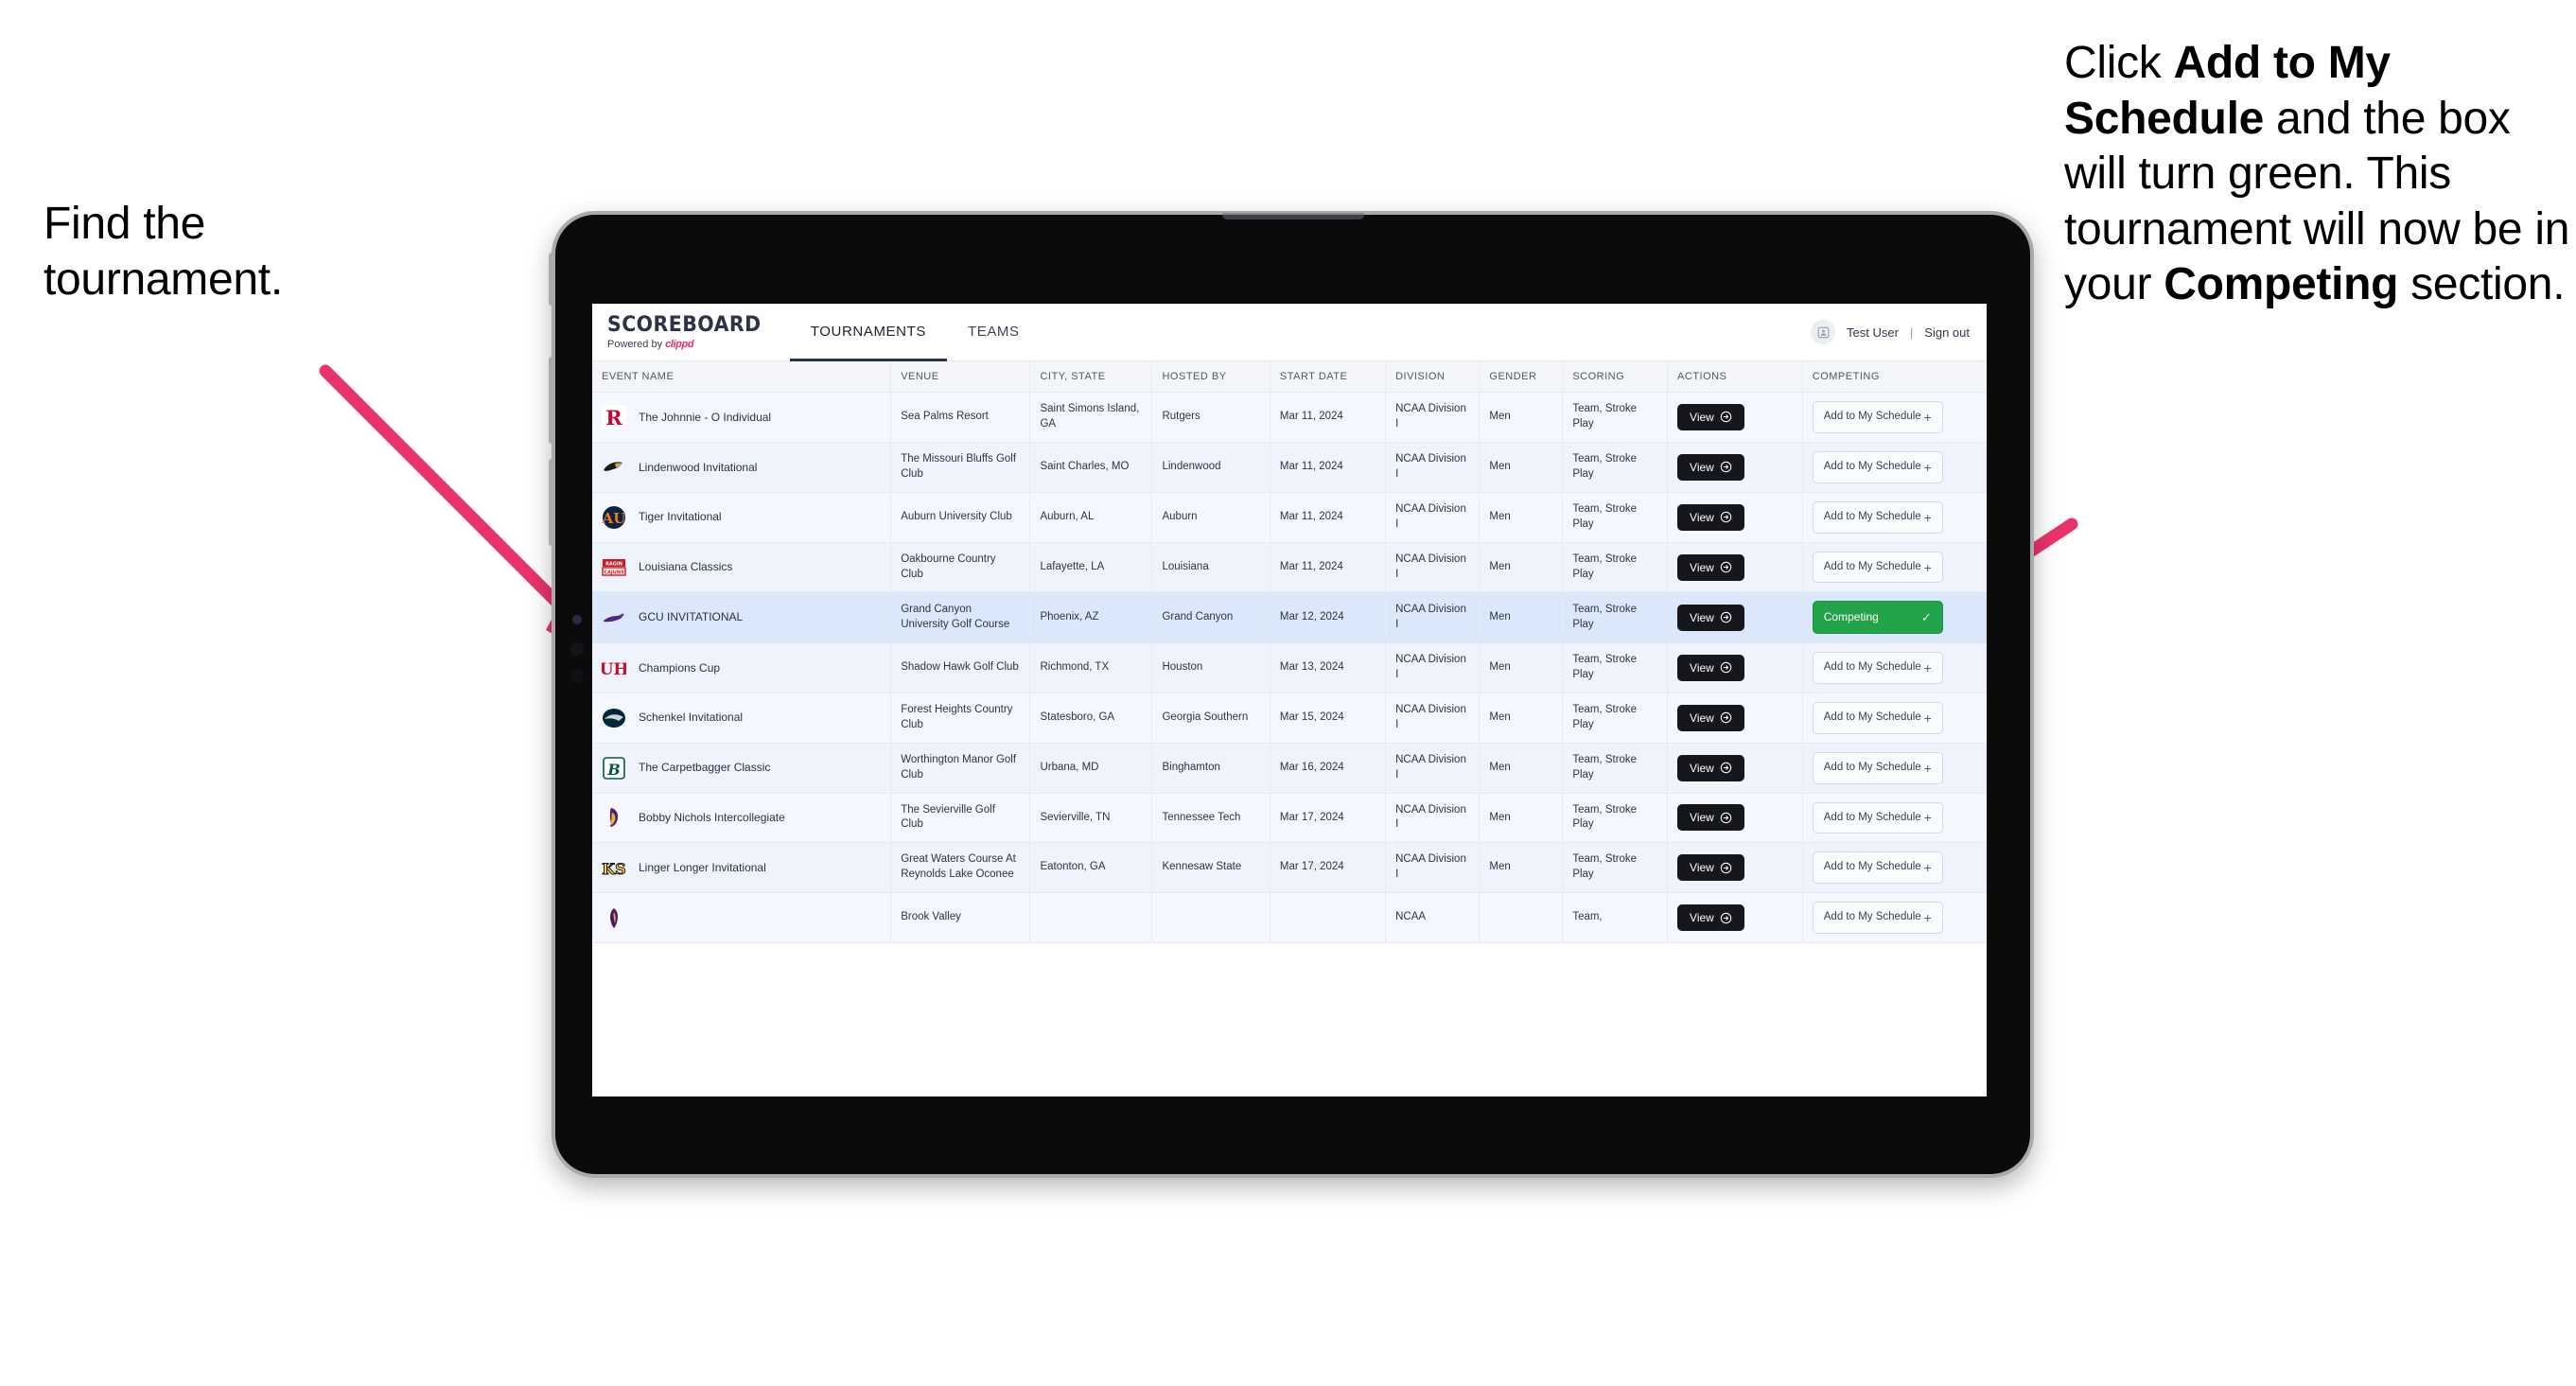 This screenshot has width=2576, height=1386. What do you see at coordinates (686, 567) in the screenshot?
I see `event-name-label: Louisiana Classics` at bounding box center [686, 567].